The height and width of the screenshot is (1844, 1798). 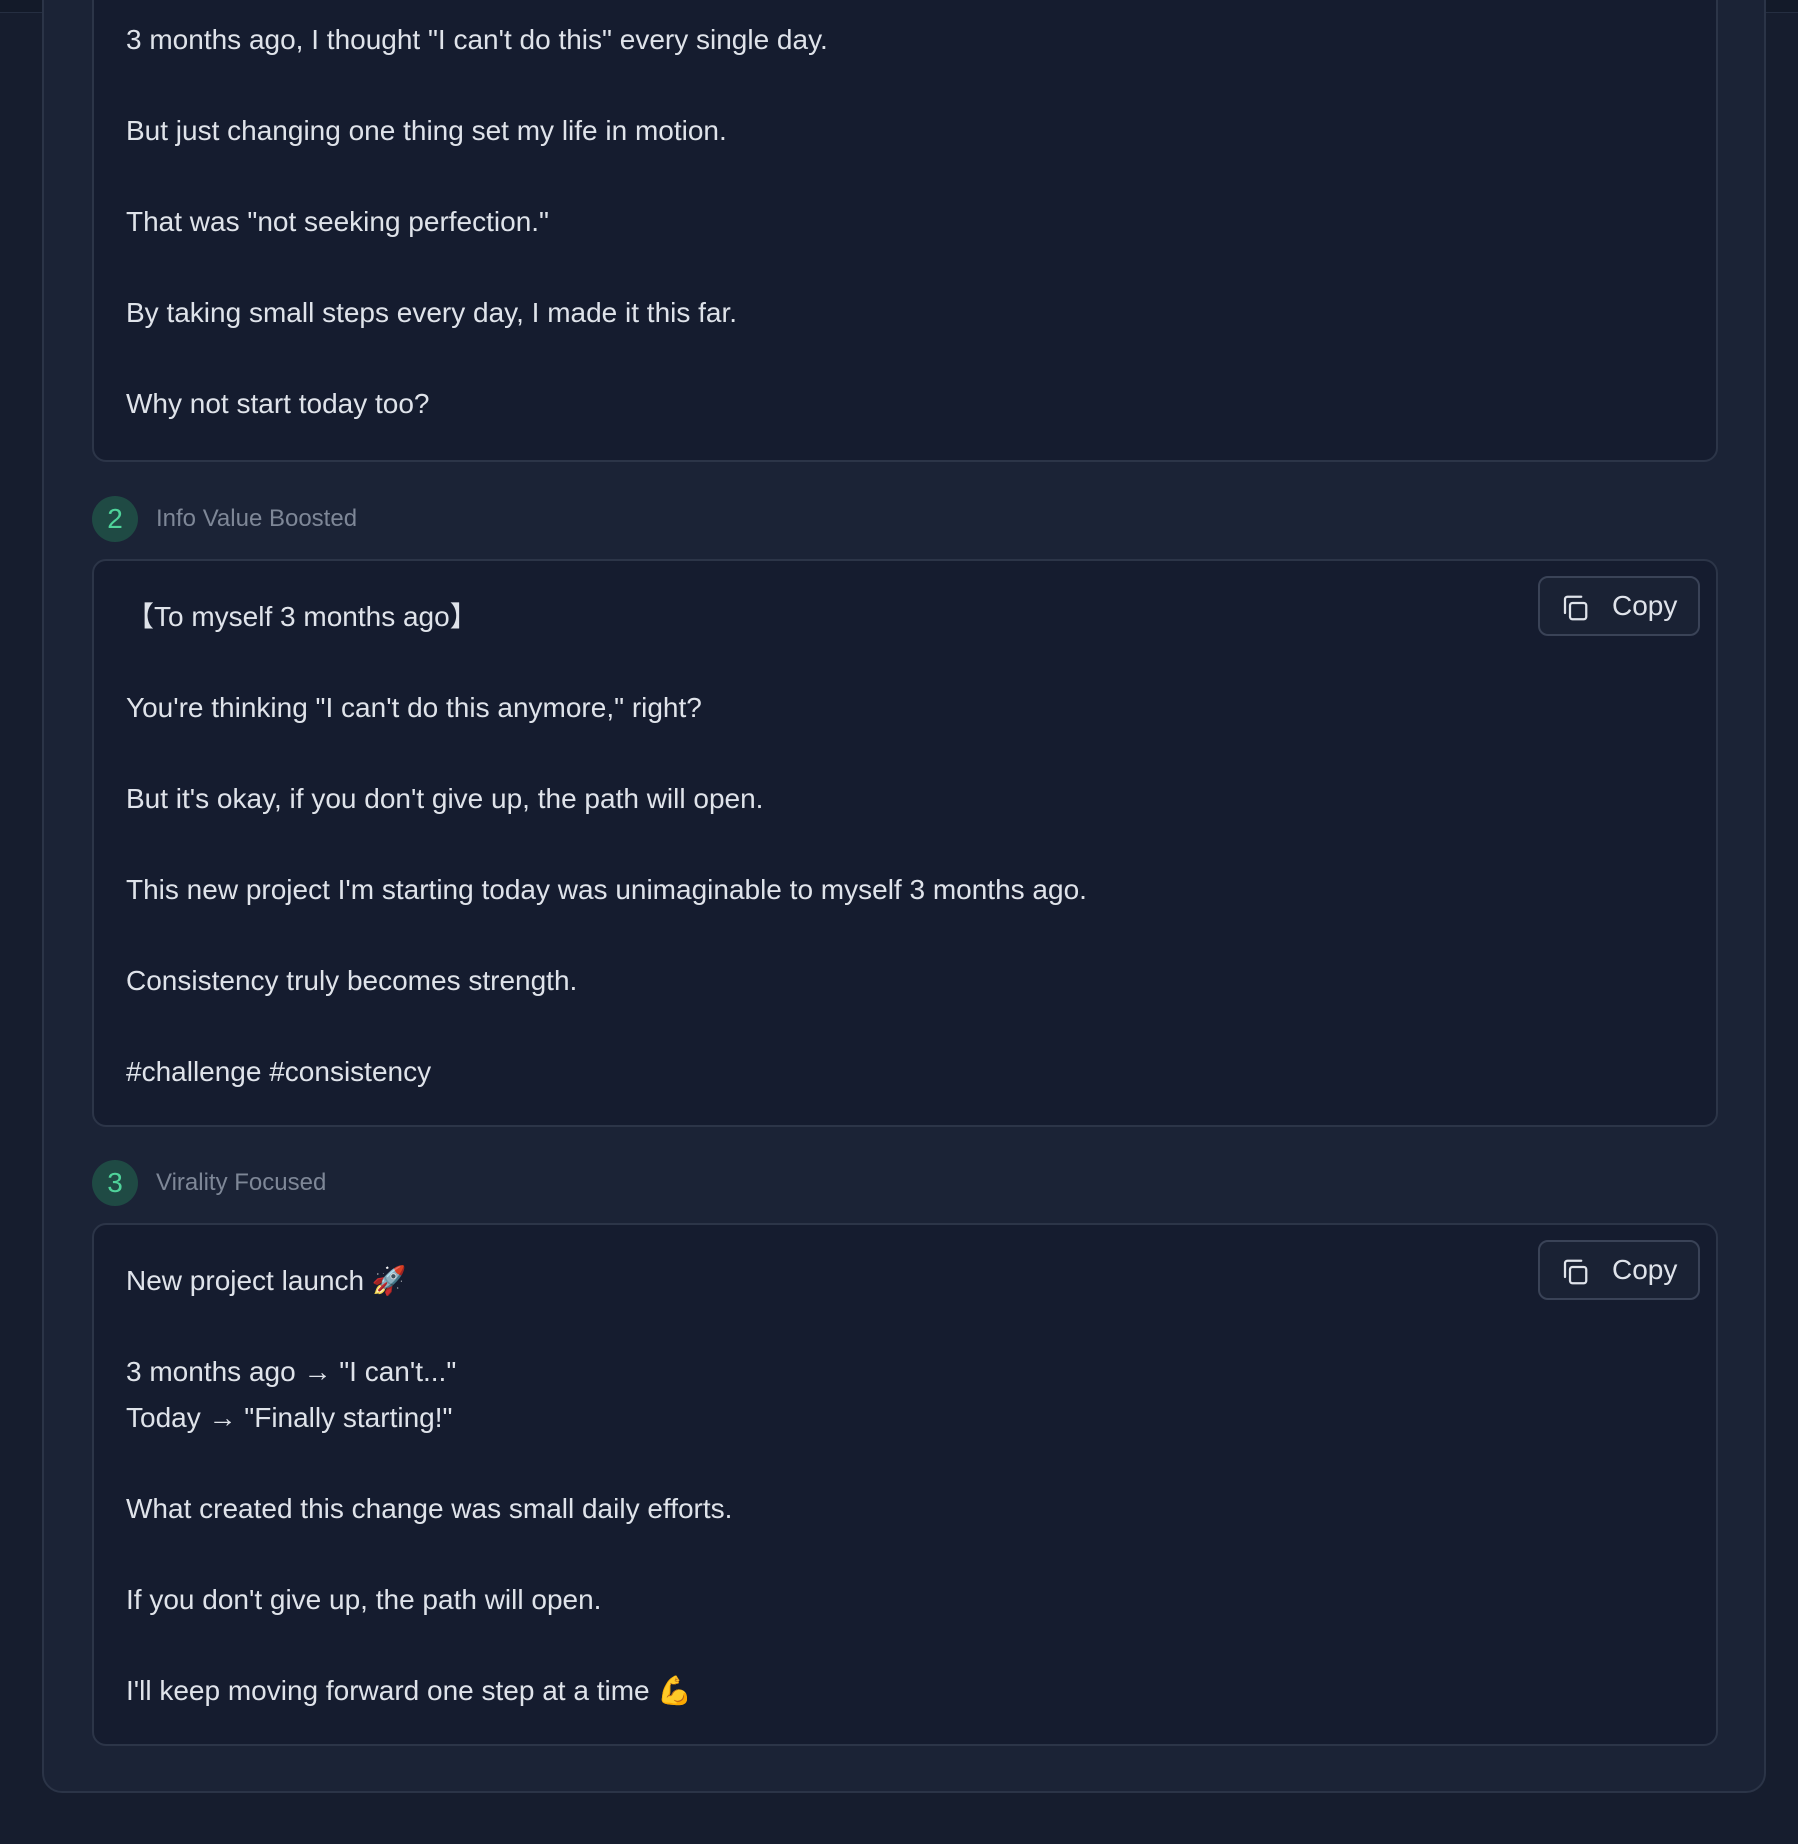 I want to click on variant-label: Info Value Boosted, so click(x=257, y=518).